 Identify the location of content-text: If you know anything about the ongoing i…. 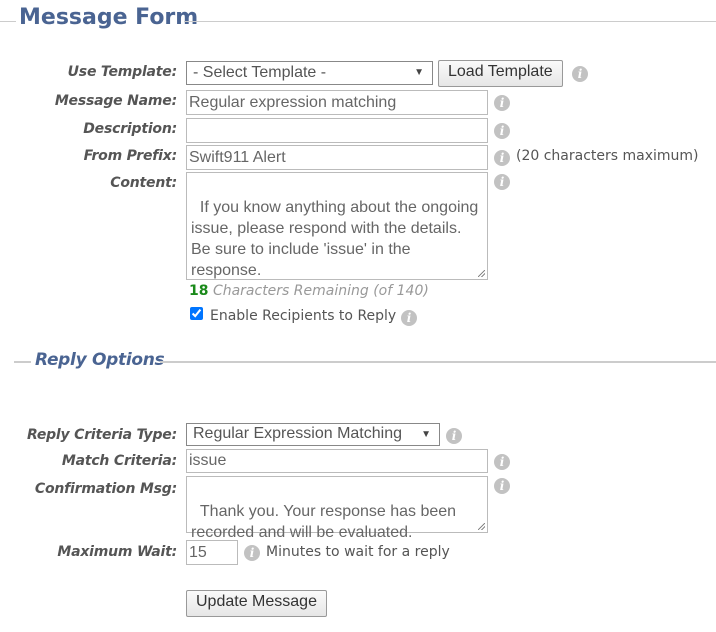
(337, 239).